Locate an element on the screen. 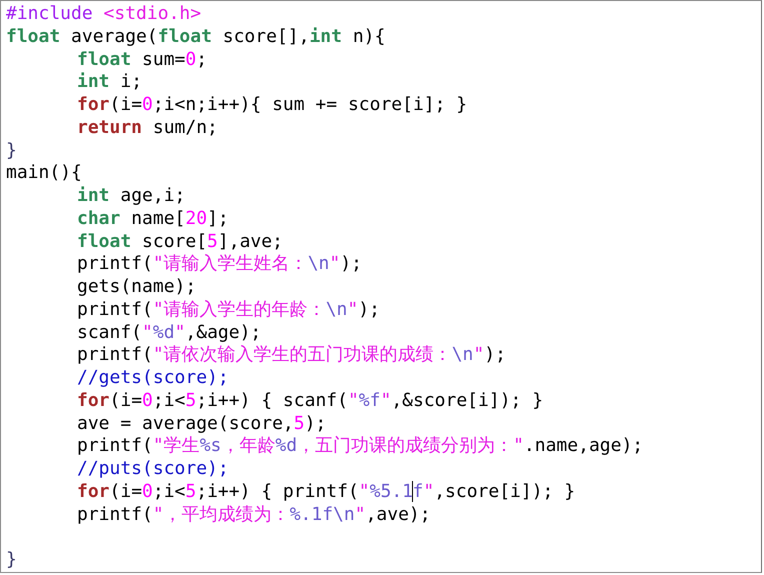 The height and width of the screenshot is (575, 764). code-line: gets(name); is located at coordinates (136, 287).